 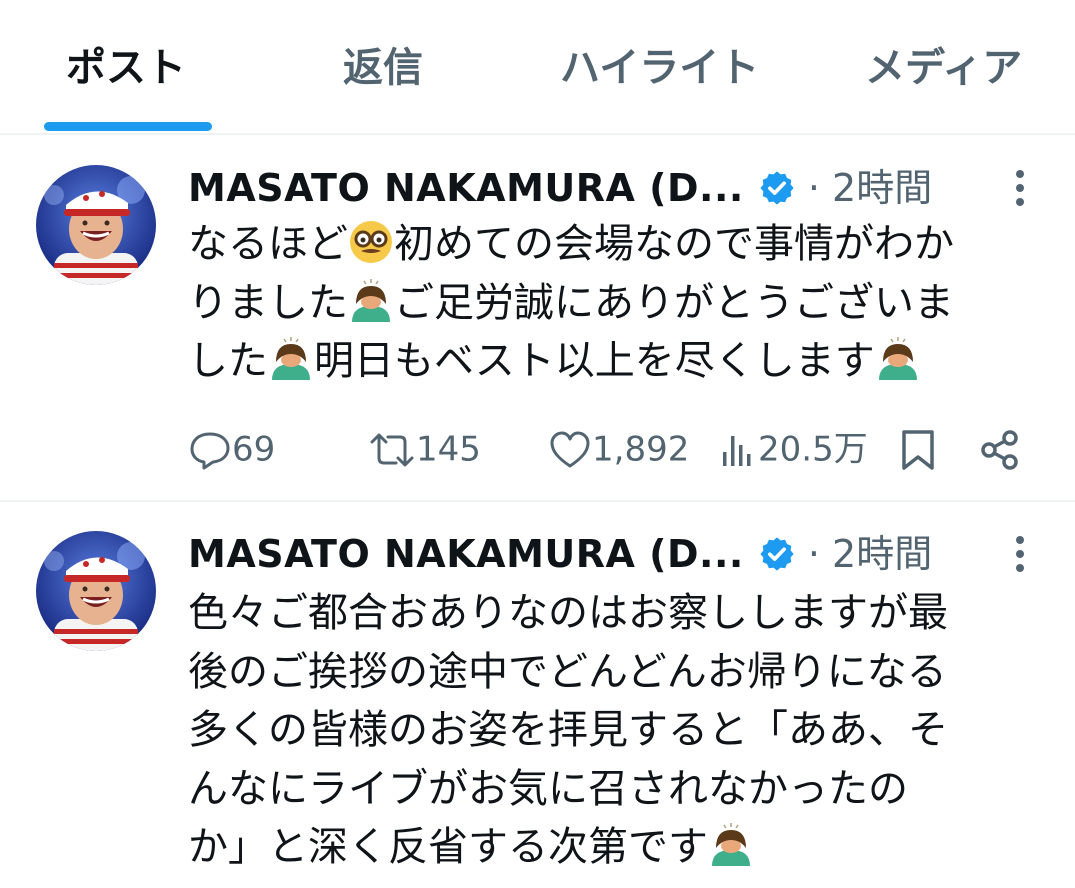 What do you see at coordinates (254, 449) in the screenshot?
I see `reply-count: 69` at bounding box center [254, 449].